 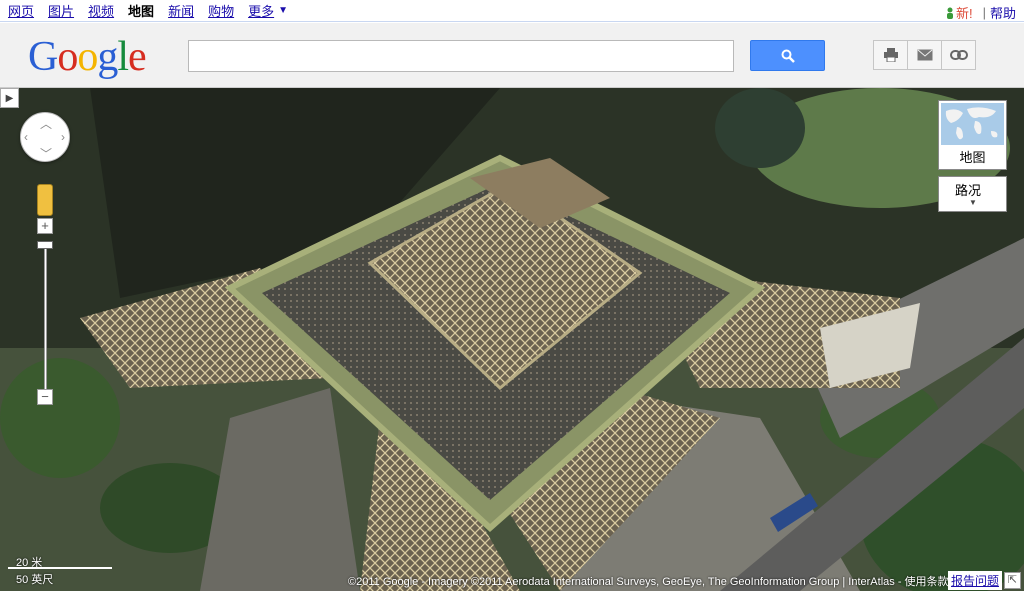 What do you see at coordinates (221, 10) in the screenshot?
I see `nav-shopping: 购物` at bounding box center [221, 10].